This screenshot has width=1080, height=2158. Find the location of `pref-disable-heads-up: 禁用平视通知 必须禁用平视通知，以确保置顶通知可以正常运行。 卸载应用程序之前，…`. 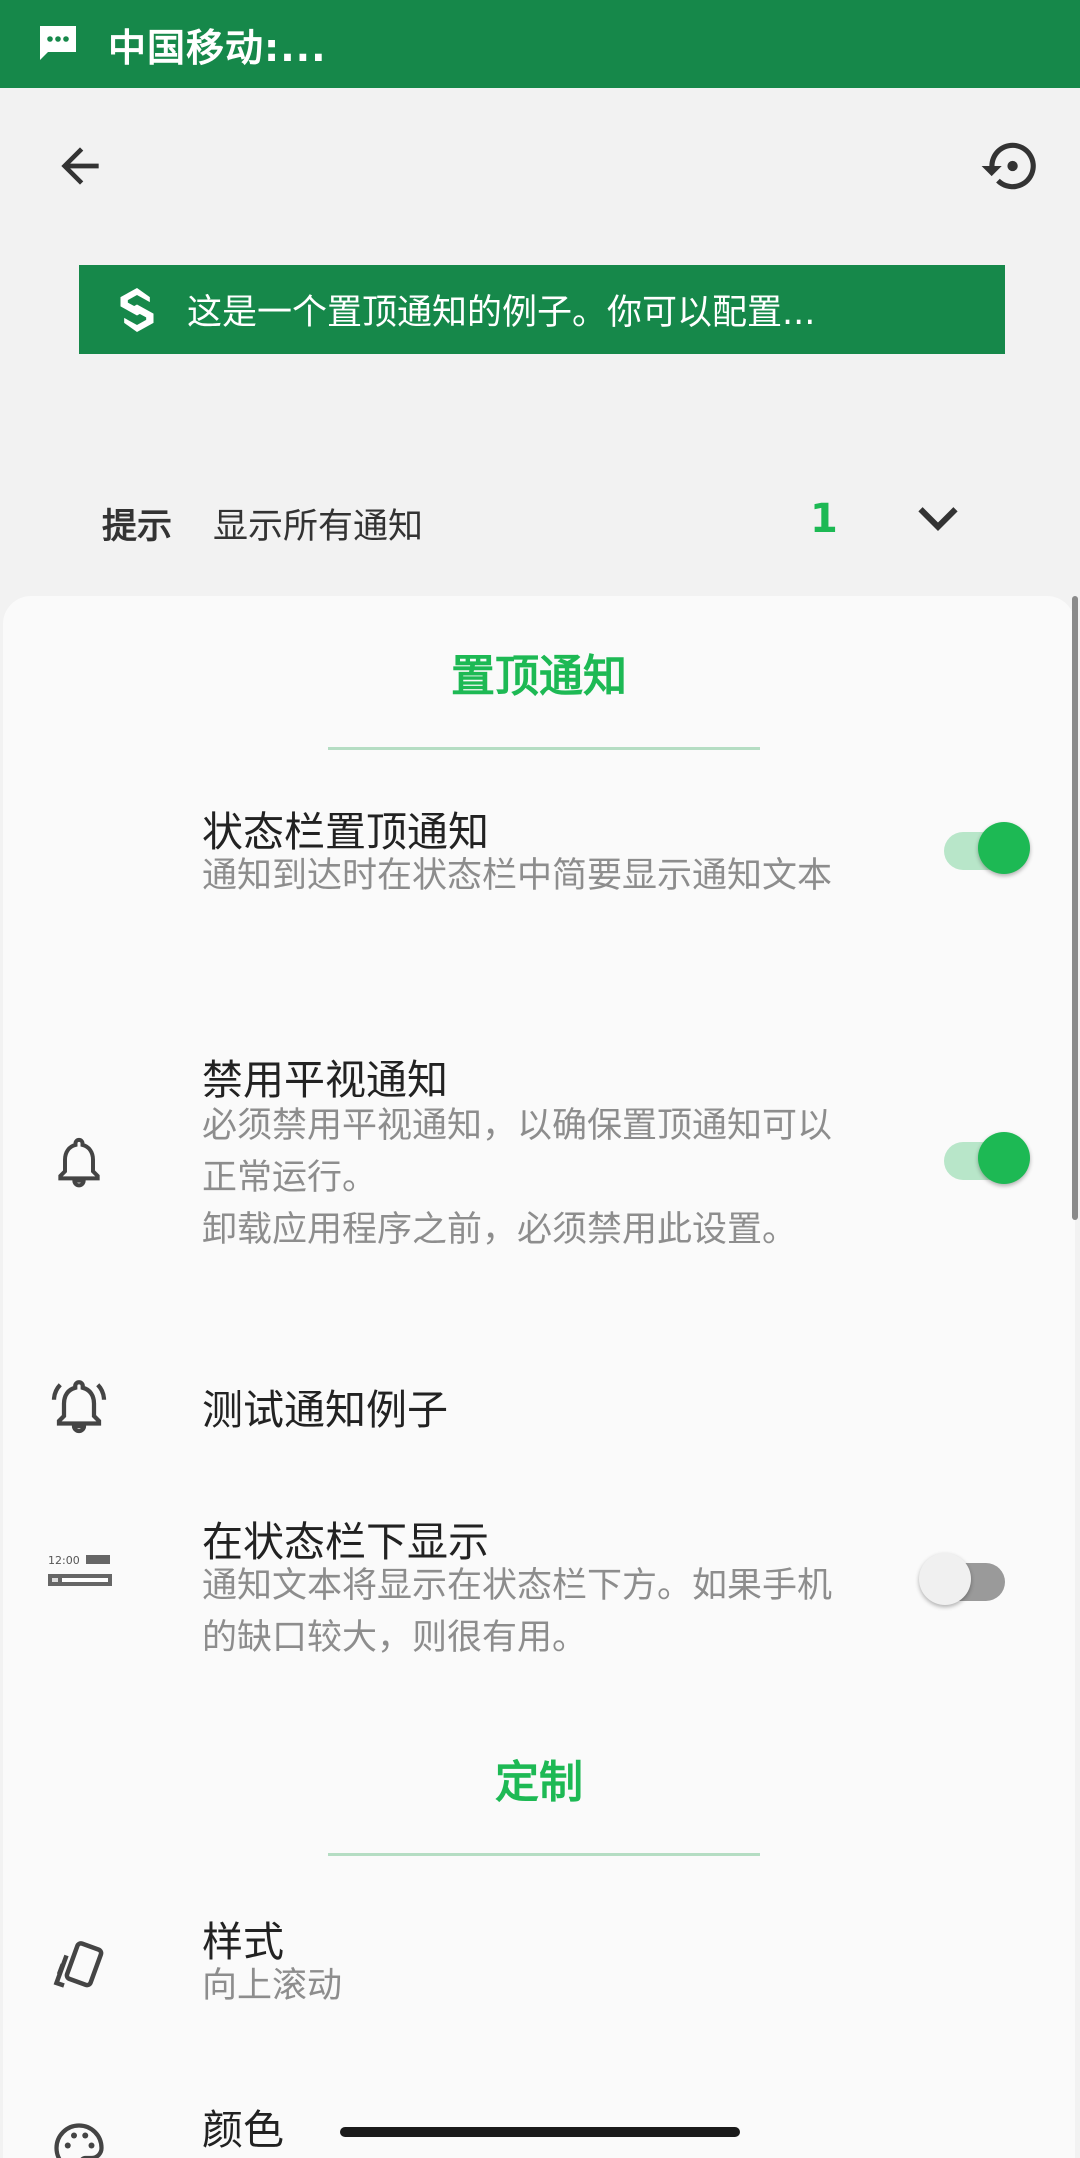

pref-disable-heads-up: 禁用平视通知 必须禁用平视通知，以确保置顶通知可以正常运行。 卸载应用程序之前，… is located at coordinates (539, 1156).